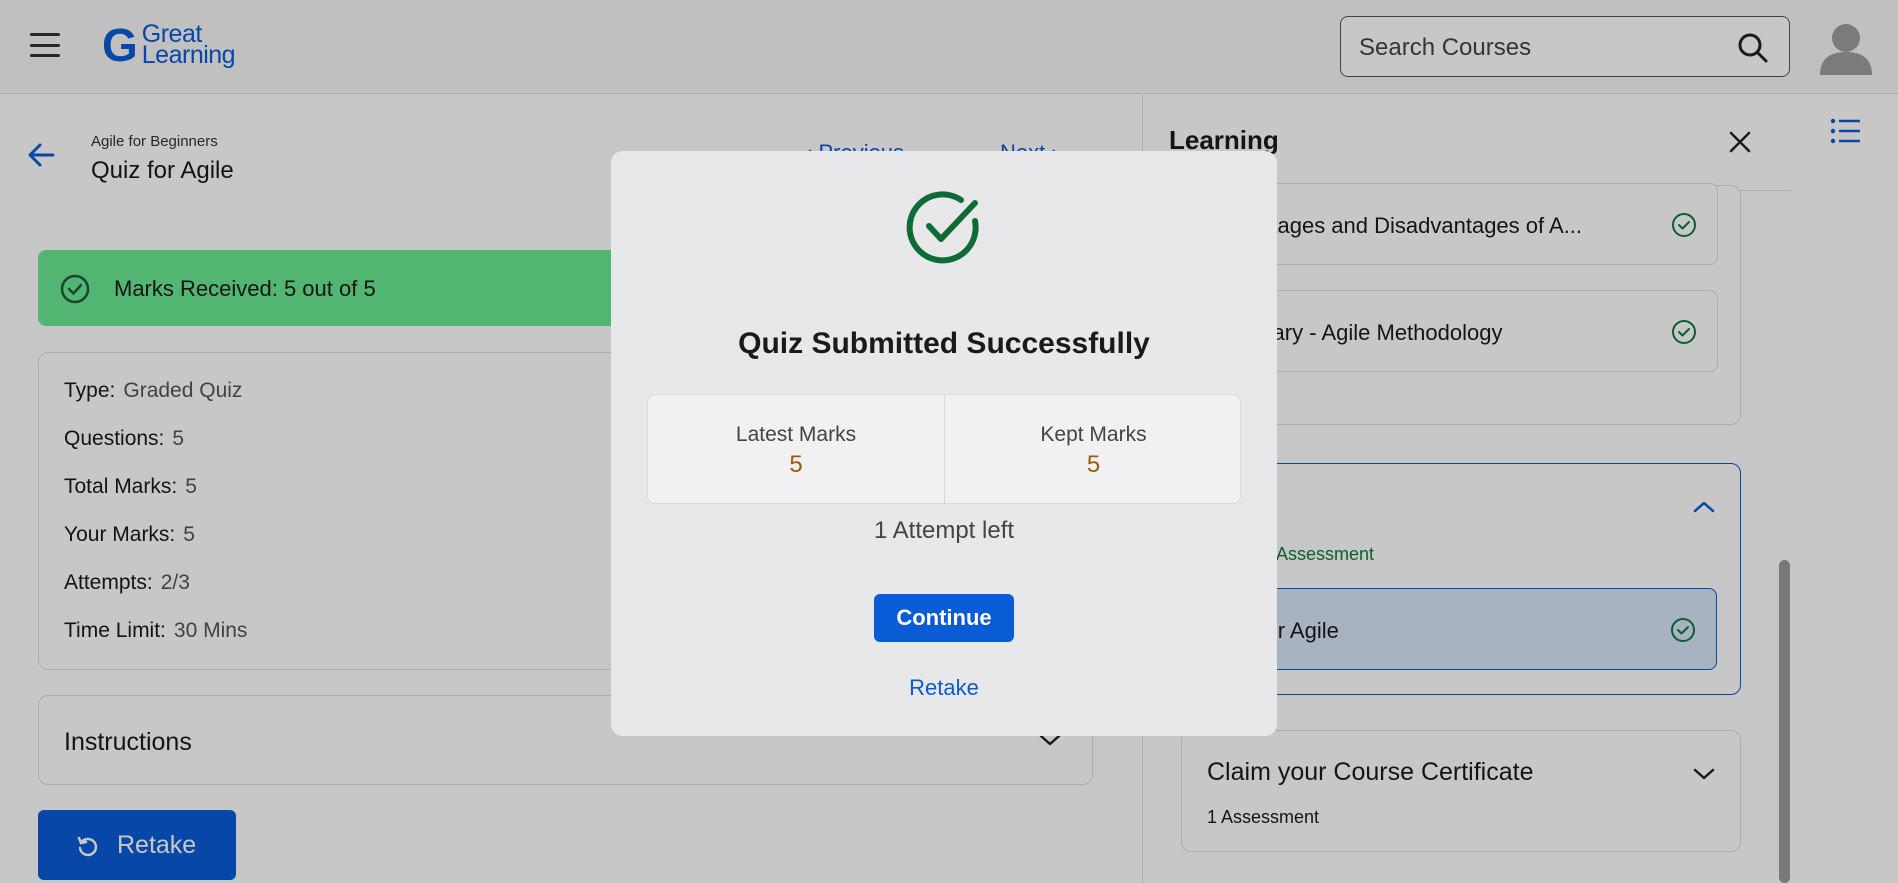 This screenshot has width=1898, height=883. What do you see at coordinates (944, 618) in the screenshot?
I see `continue-button: Continue` at bounding box center [944, 618].